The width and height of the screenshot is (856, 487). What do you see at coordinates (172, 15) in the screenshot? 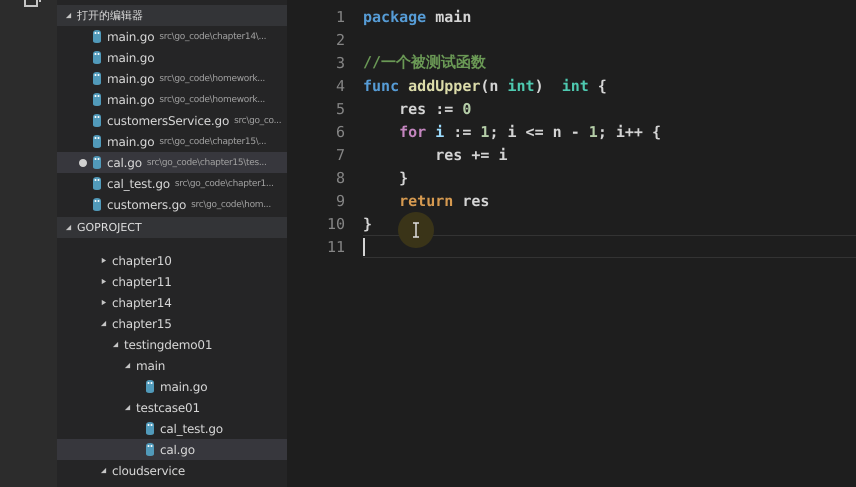
I see `section-header: 打开的编辑器` at bounding box center [172, 15].